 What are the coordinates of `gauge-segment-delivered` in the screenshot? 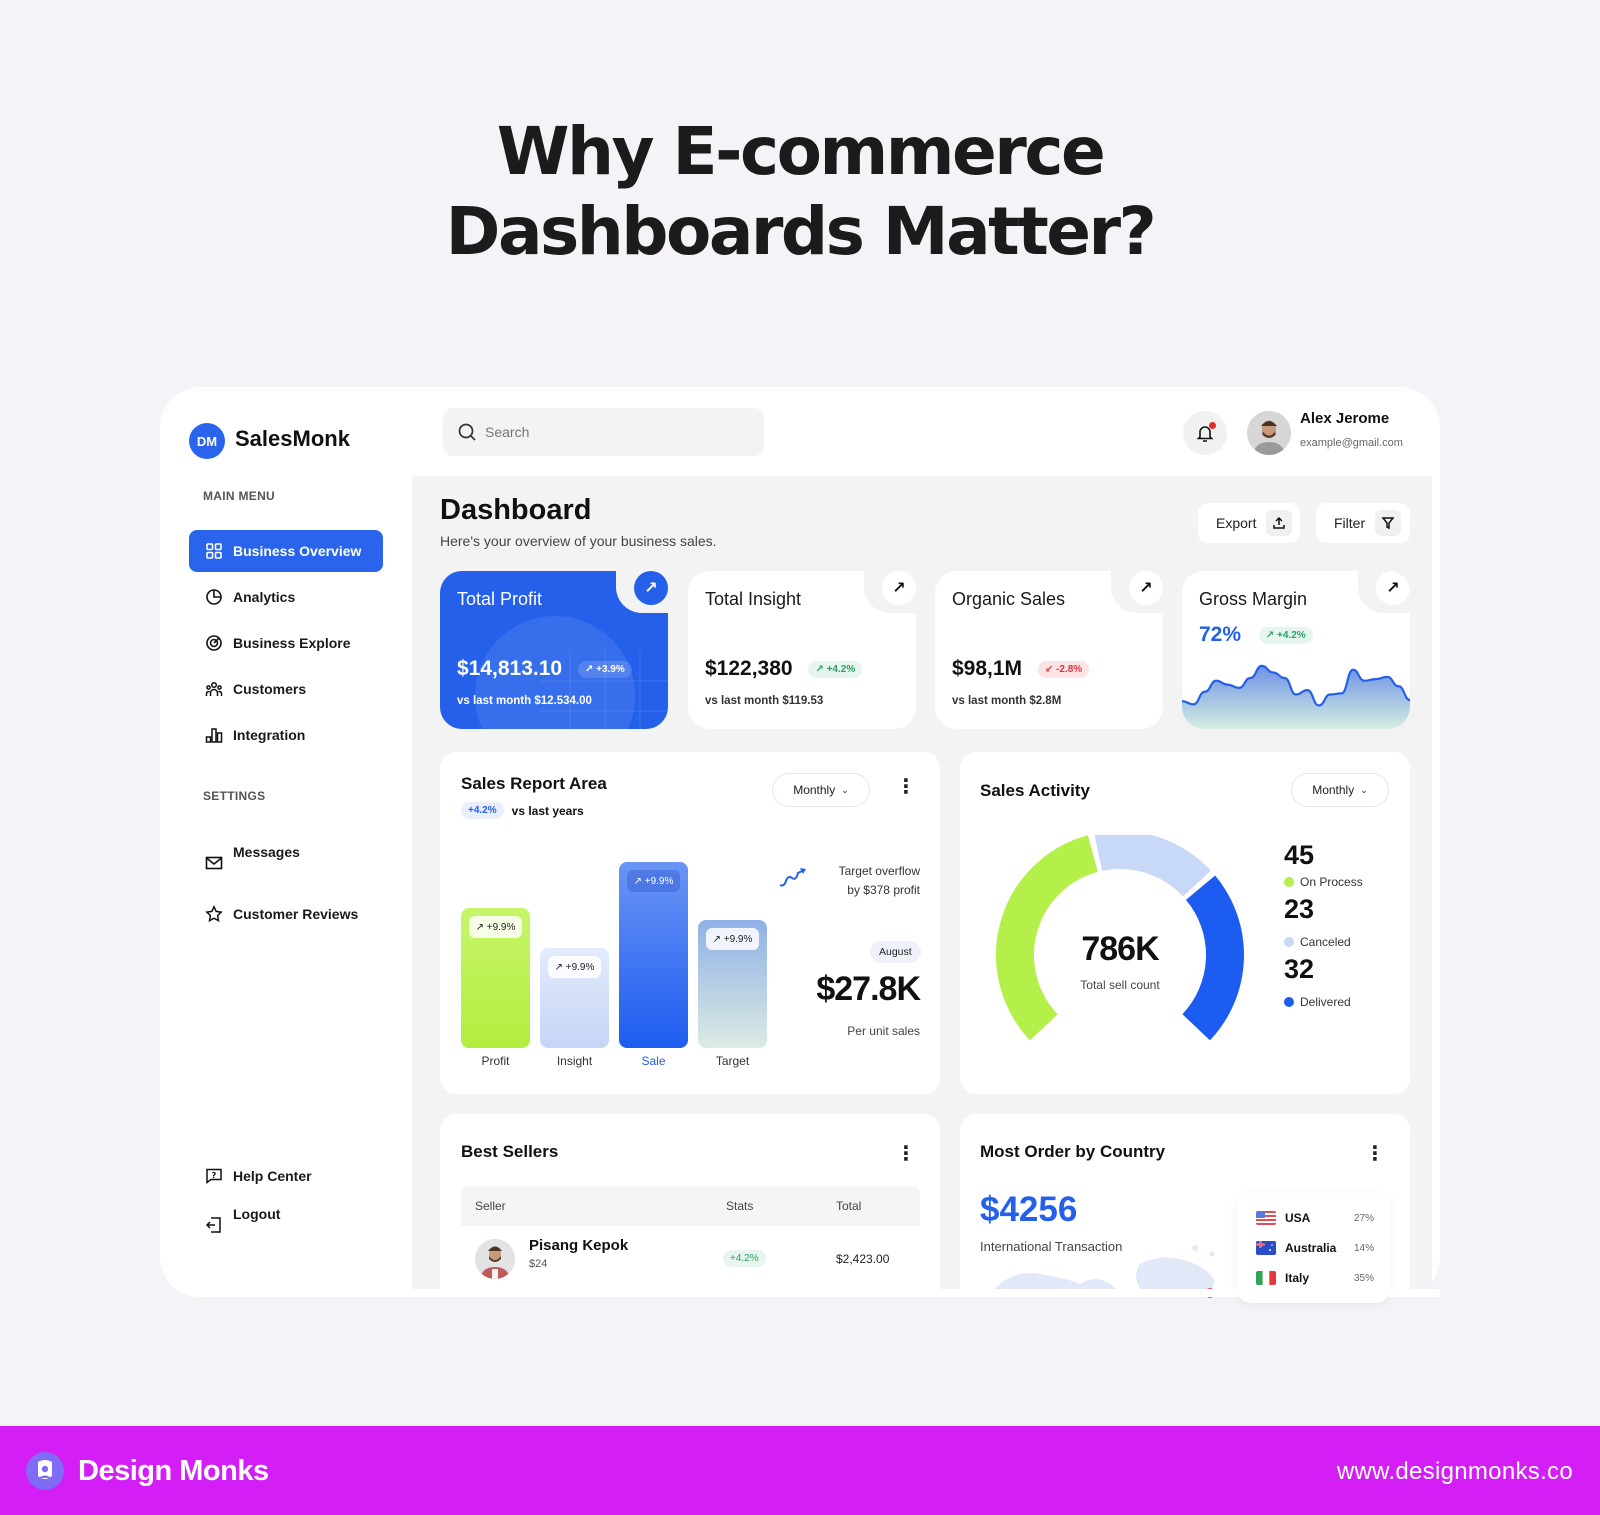 It's located at (1212, 958).